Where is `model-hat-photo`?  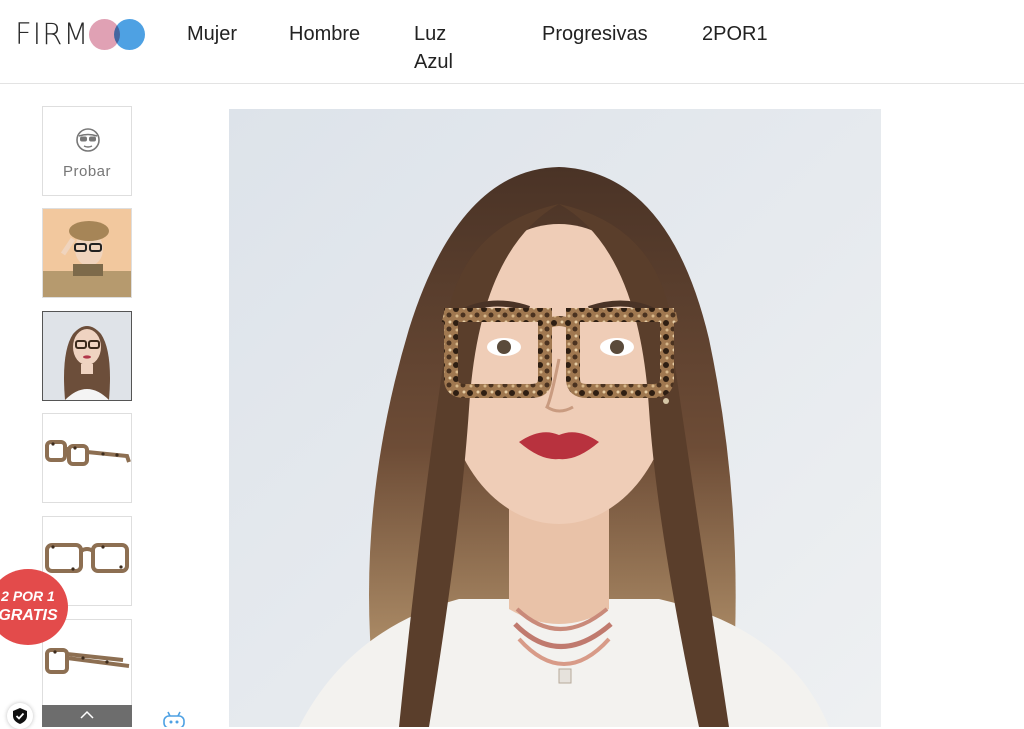
model-hat-photo is located at coordinates (87, 253).